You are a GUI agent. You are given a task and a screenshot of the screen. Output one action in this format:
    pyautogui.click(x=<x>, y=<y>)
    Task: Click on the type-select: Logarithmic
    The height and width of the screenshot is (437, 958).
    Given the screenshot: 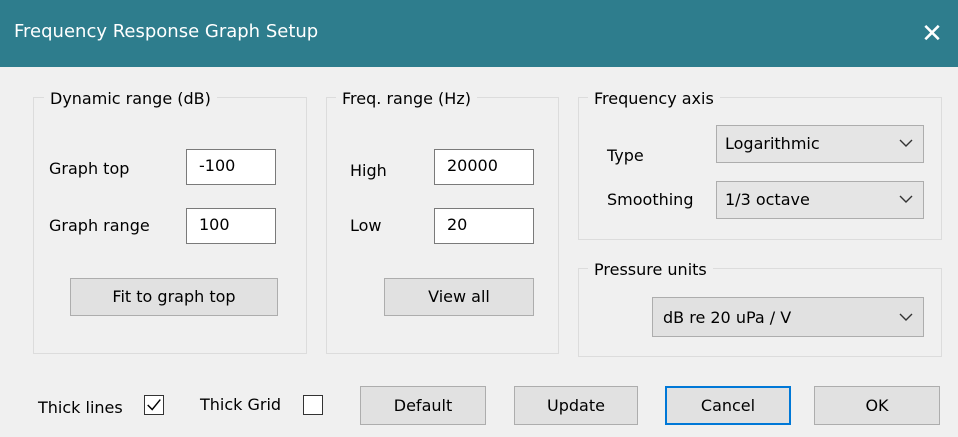 What is the action you would take?
    pyautogui.click(x=820, y=144)
    